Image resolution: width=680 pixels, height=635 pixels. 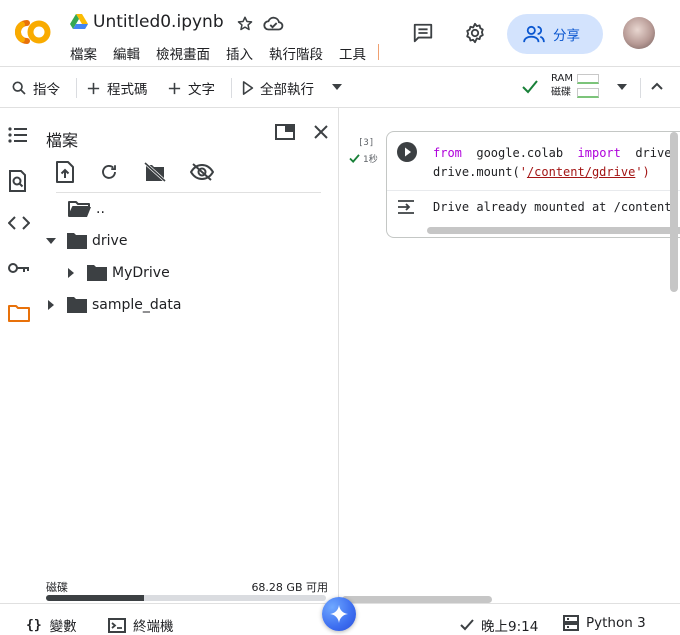 I want to click on braces-icon: {}, so click(x=34, y=625).